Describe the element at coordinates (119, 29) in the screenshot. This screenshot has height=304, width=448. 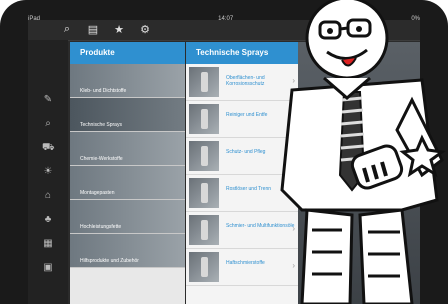
I see `star-icon: ★` at that location.